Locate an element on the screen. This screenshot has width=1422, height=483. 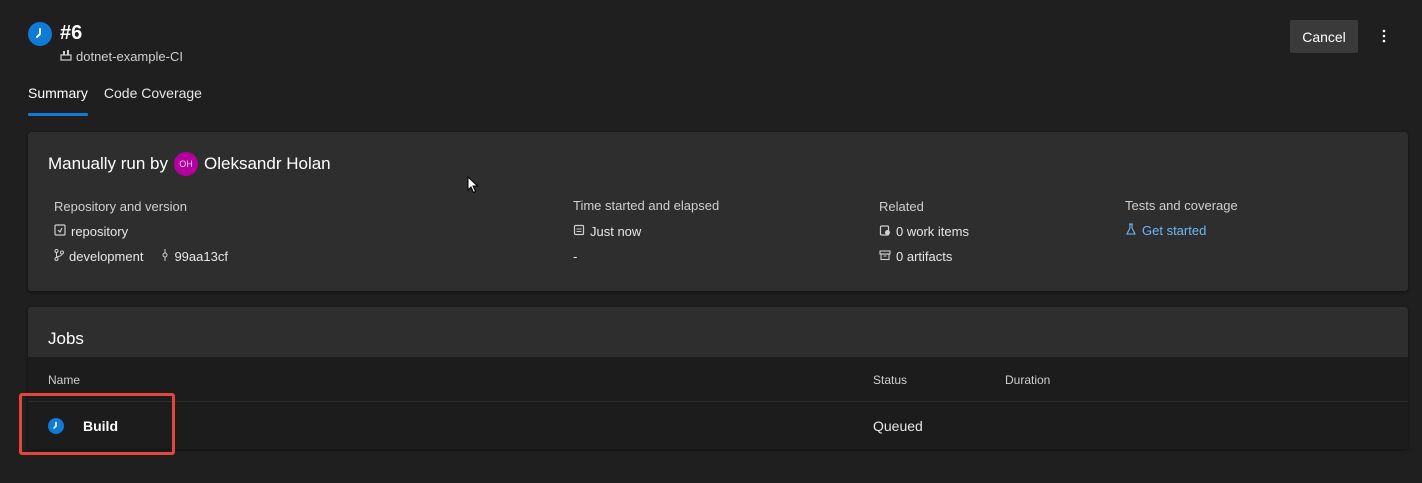
run-trigger: Manually run by OH Oleksandr Holan is located at coordinates (189, 164).